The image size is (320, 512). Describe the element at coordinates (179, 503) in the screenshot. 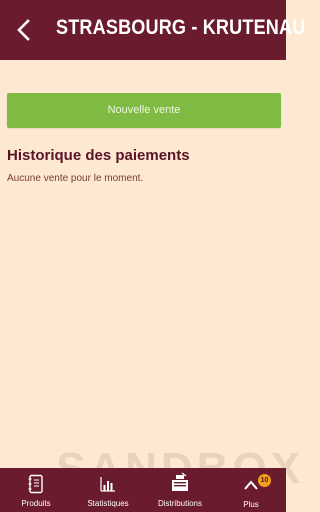

I see `tab-label: Distributions` at that location.